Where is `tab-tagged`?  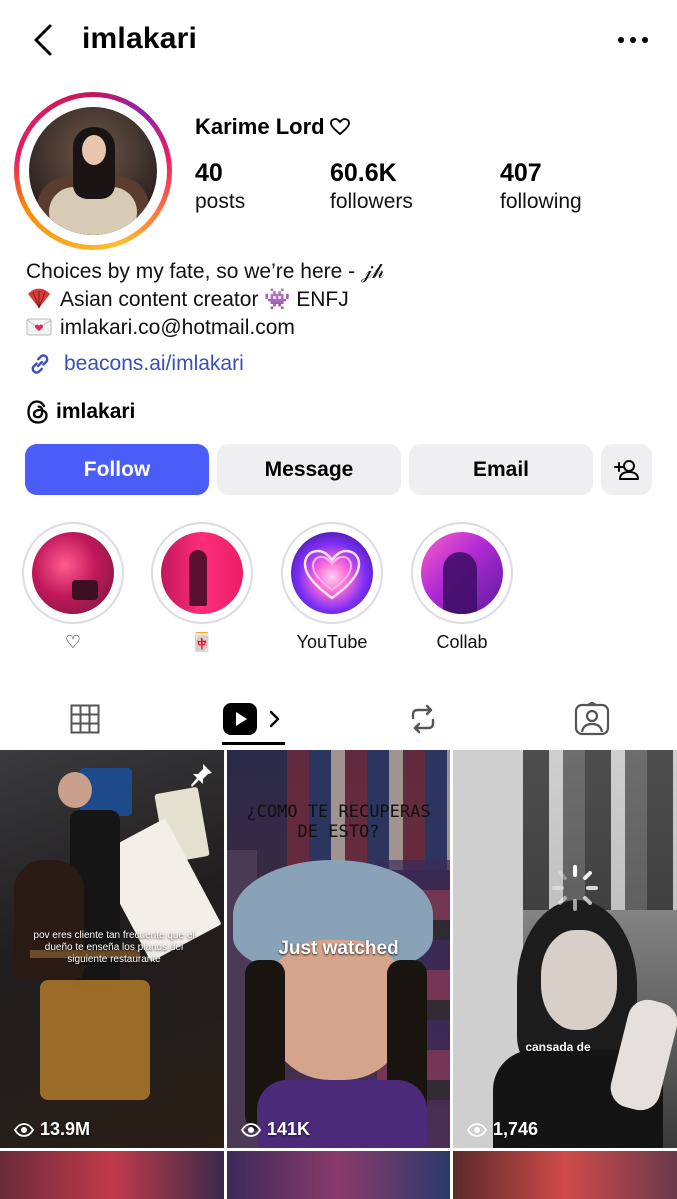 tab-tagged is located at coordinates (592, 719).